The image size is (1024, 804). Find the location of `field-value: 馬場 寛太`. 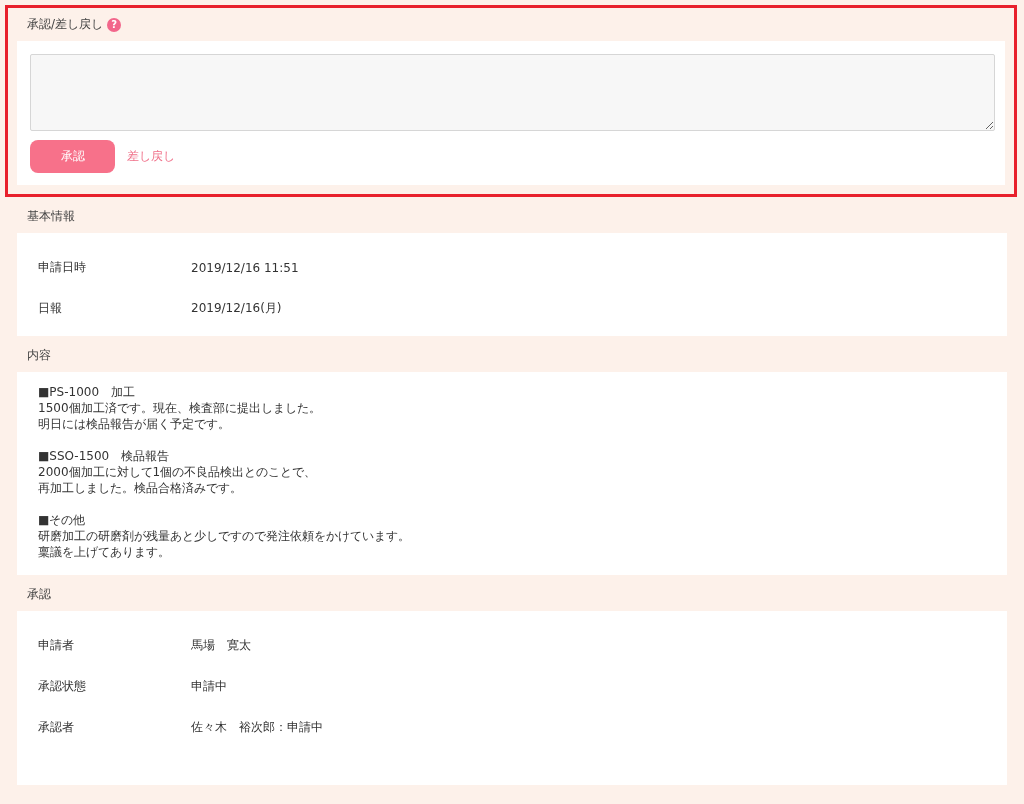

field-value: 馬場 寛太 is located at coordinates (221, 645).